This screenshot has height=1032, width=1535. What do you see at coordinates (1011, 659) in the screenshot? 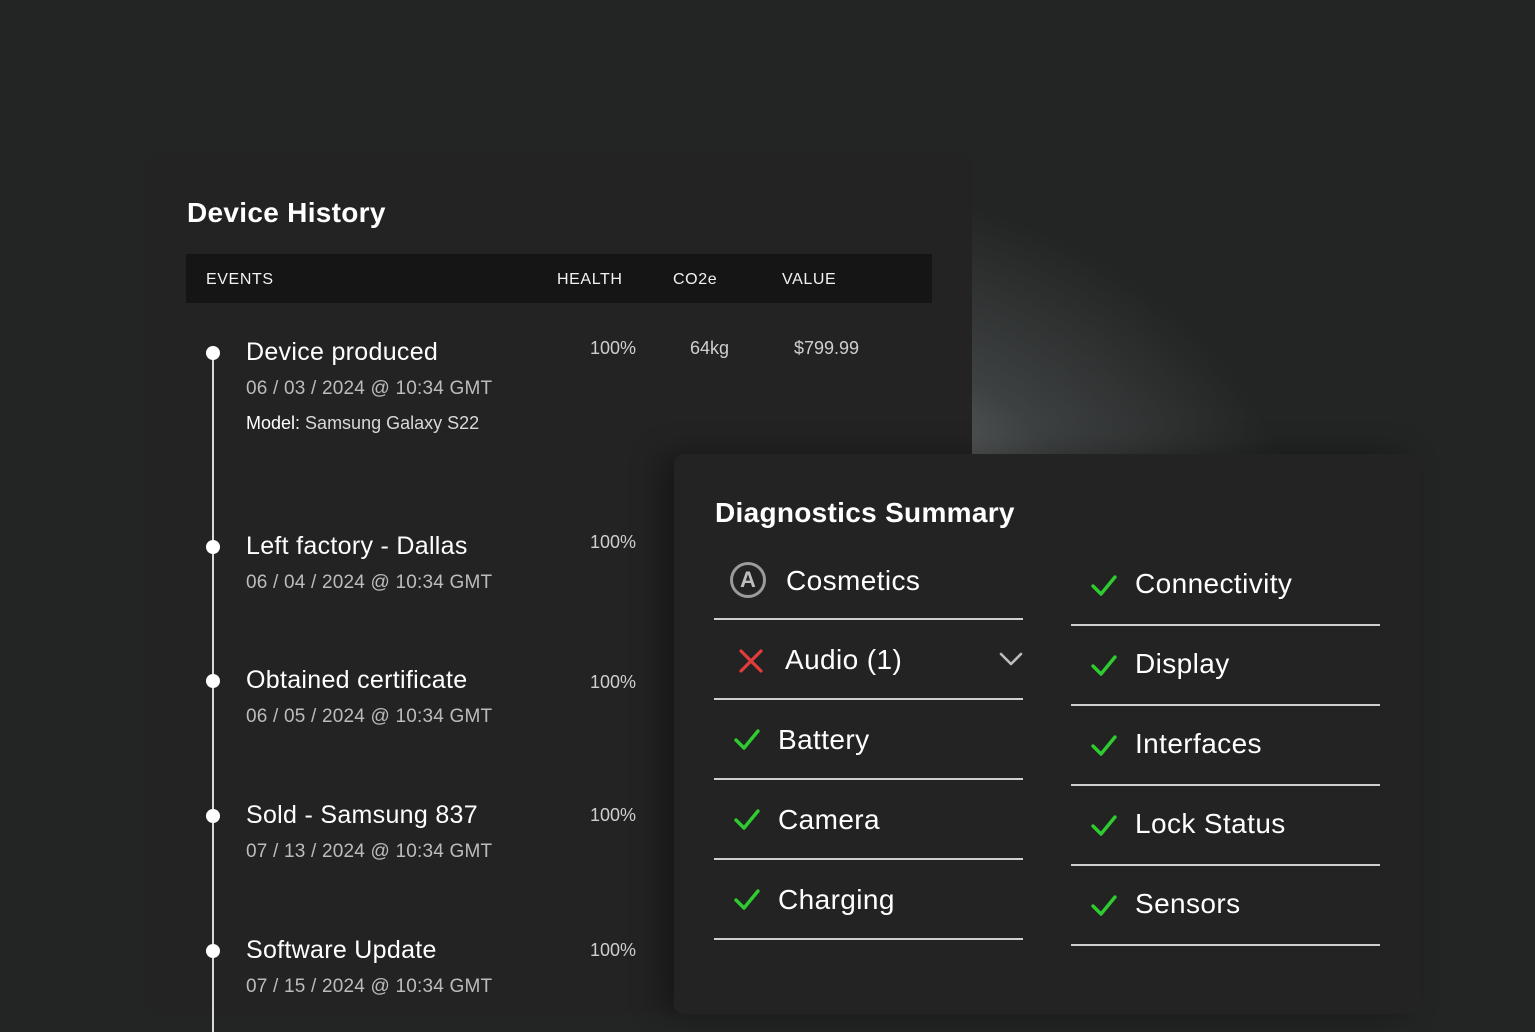
I see `chevron-down-icon` at bounding box center [1011, 659].